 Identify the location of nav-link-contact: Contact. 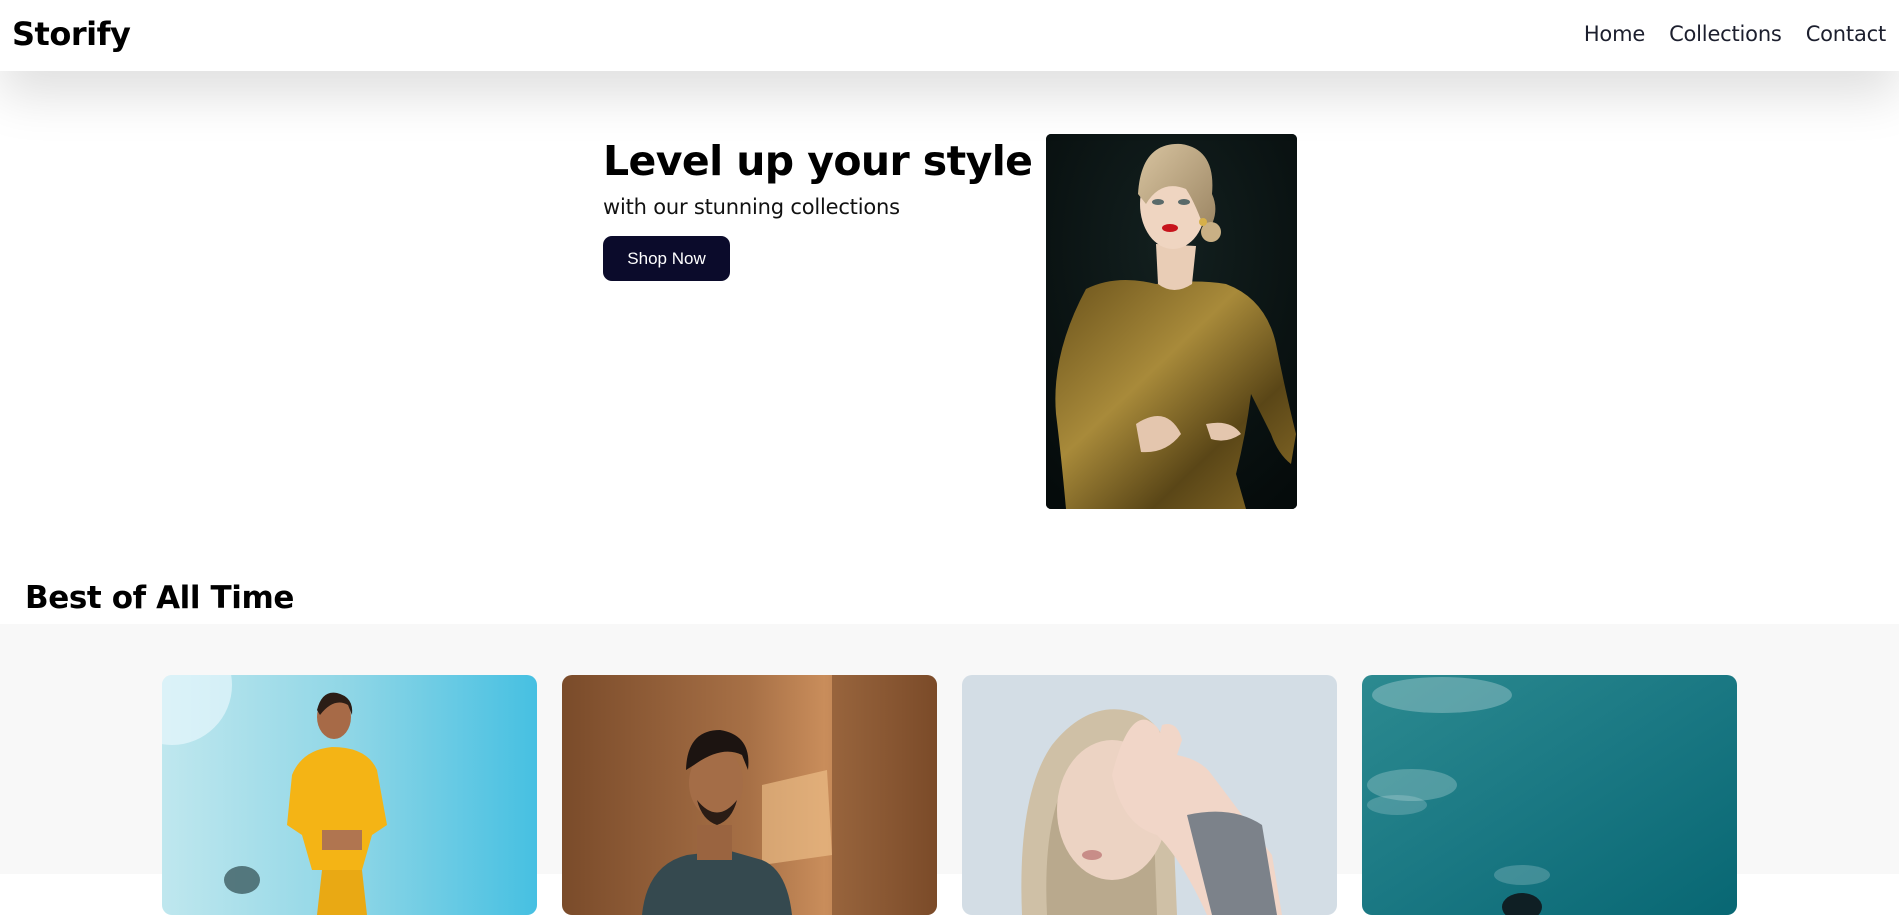
(1846, 34).